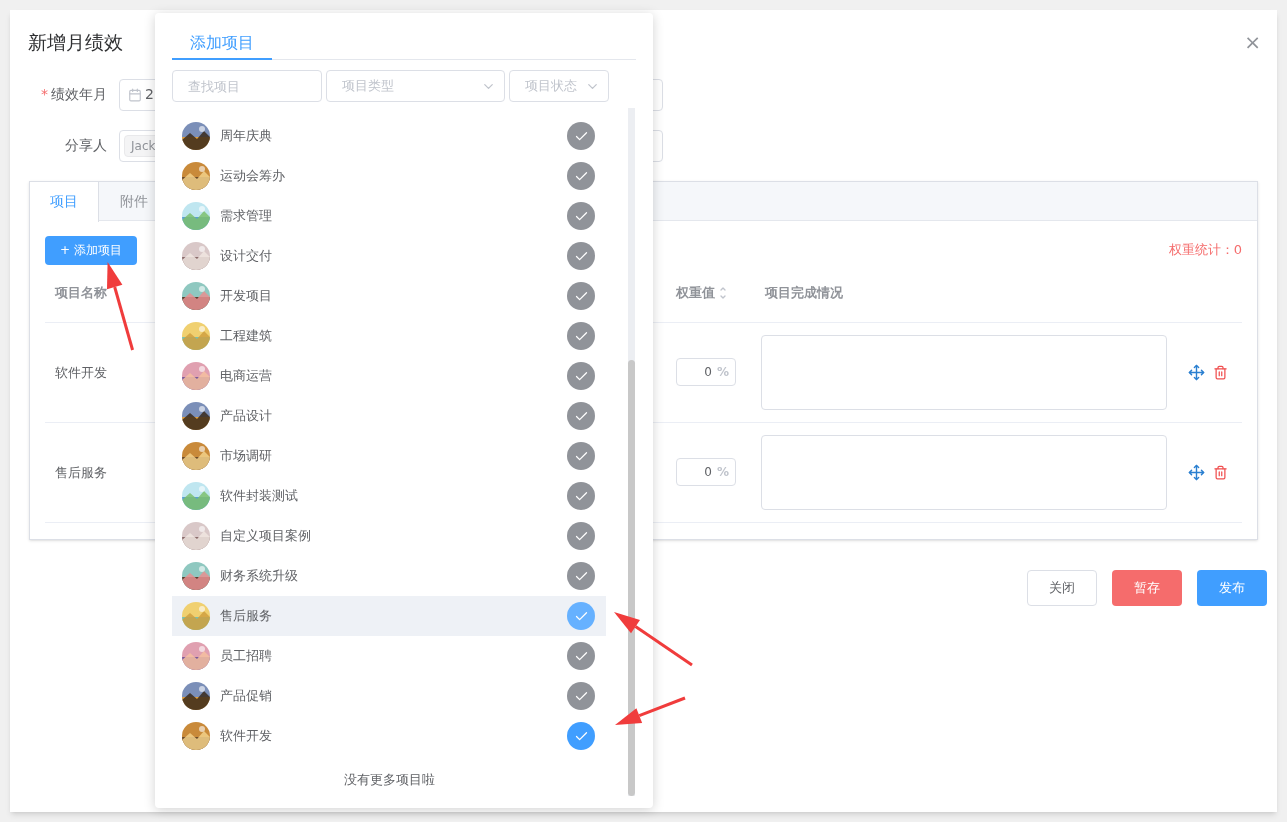 The width and height of the screenshot is (1287, 822). What do you see at coordinates (246, 136) in the screenshot?
I see `project-name: 周年庆典` at bounding box center [246, 136].